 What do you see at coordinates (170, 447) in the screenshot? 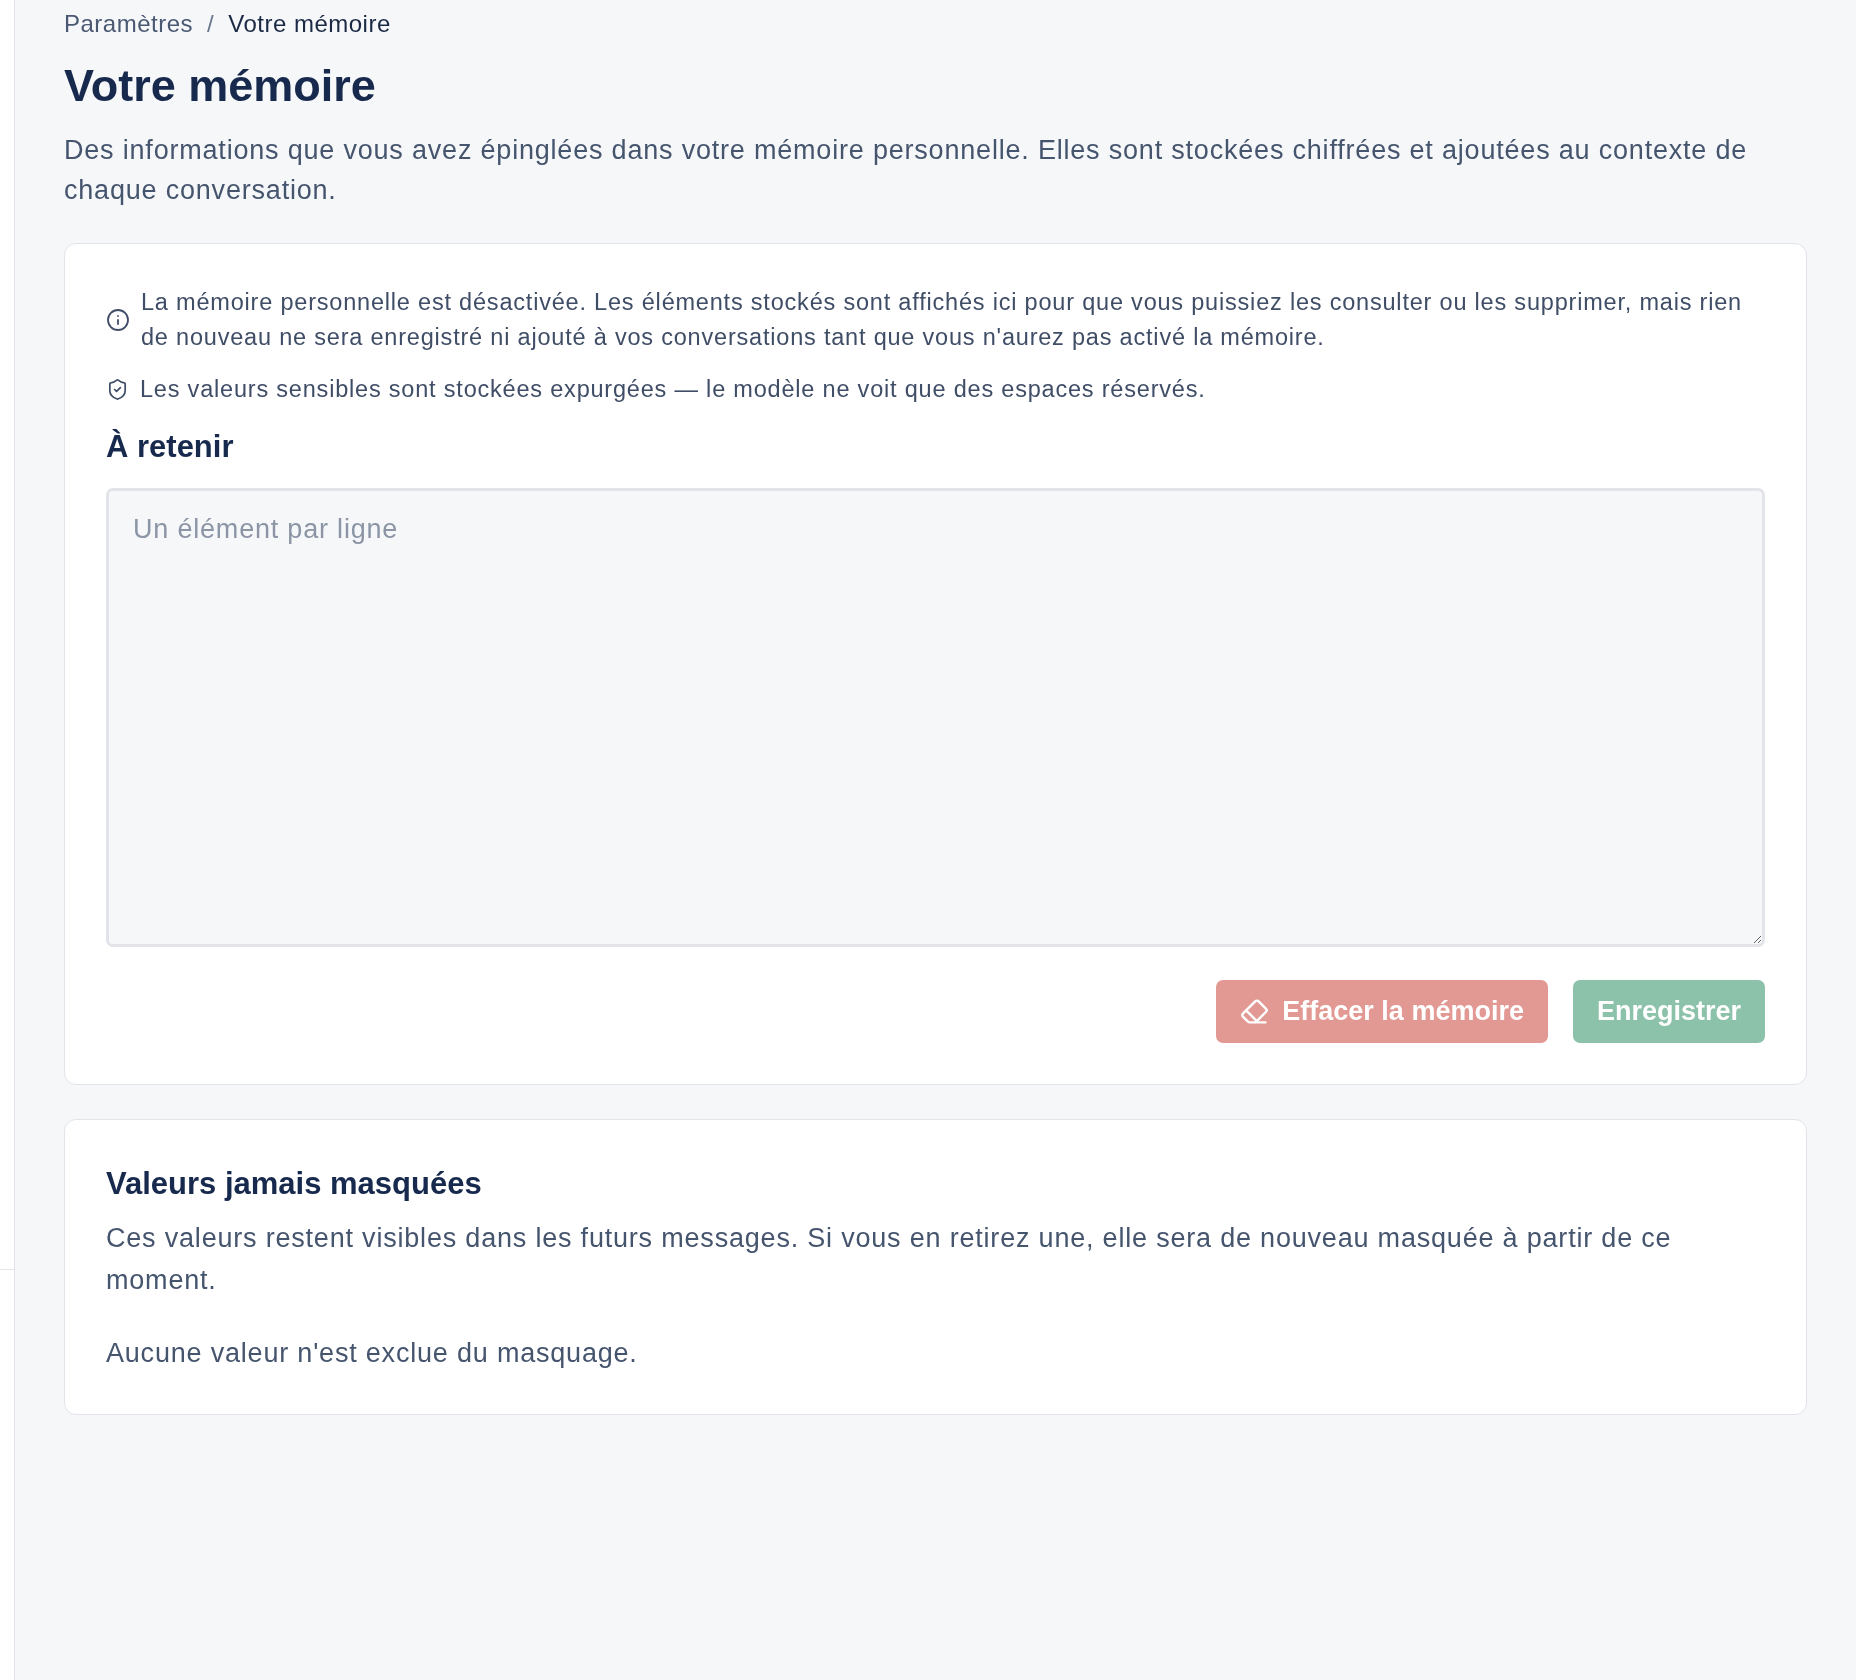
I see `section-heading: À retenir` at bounding box center [170, 447].